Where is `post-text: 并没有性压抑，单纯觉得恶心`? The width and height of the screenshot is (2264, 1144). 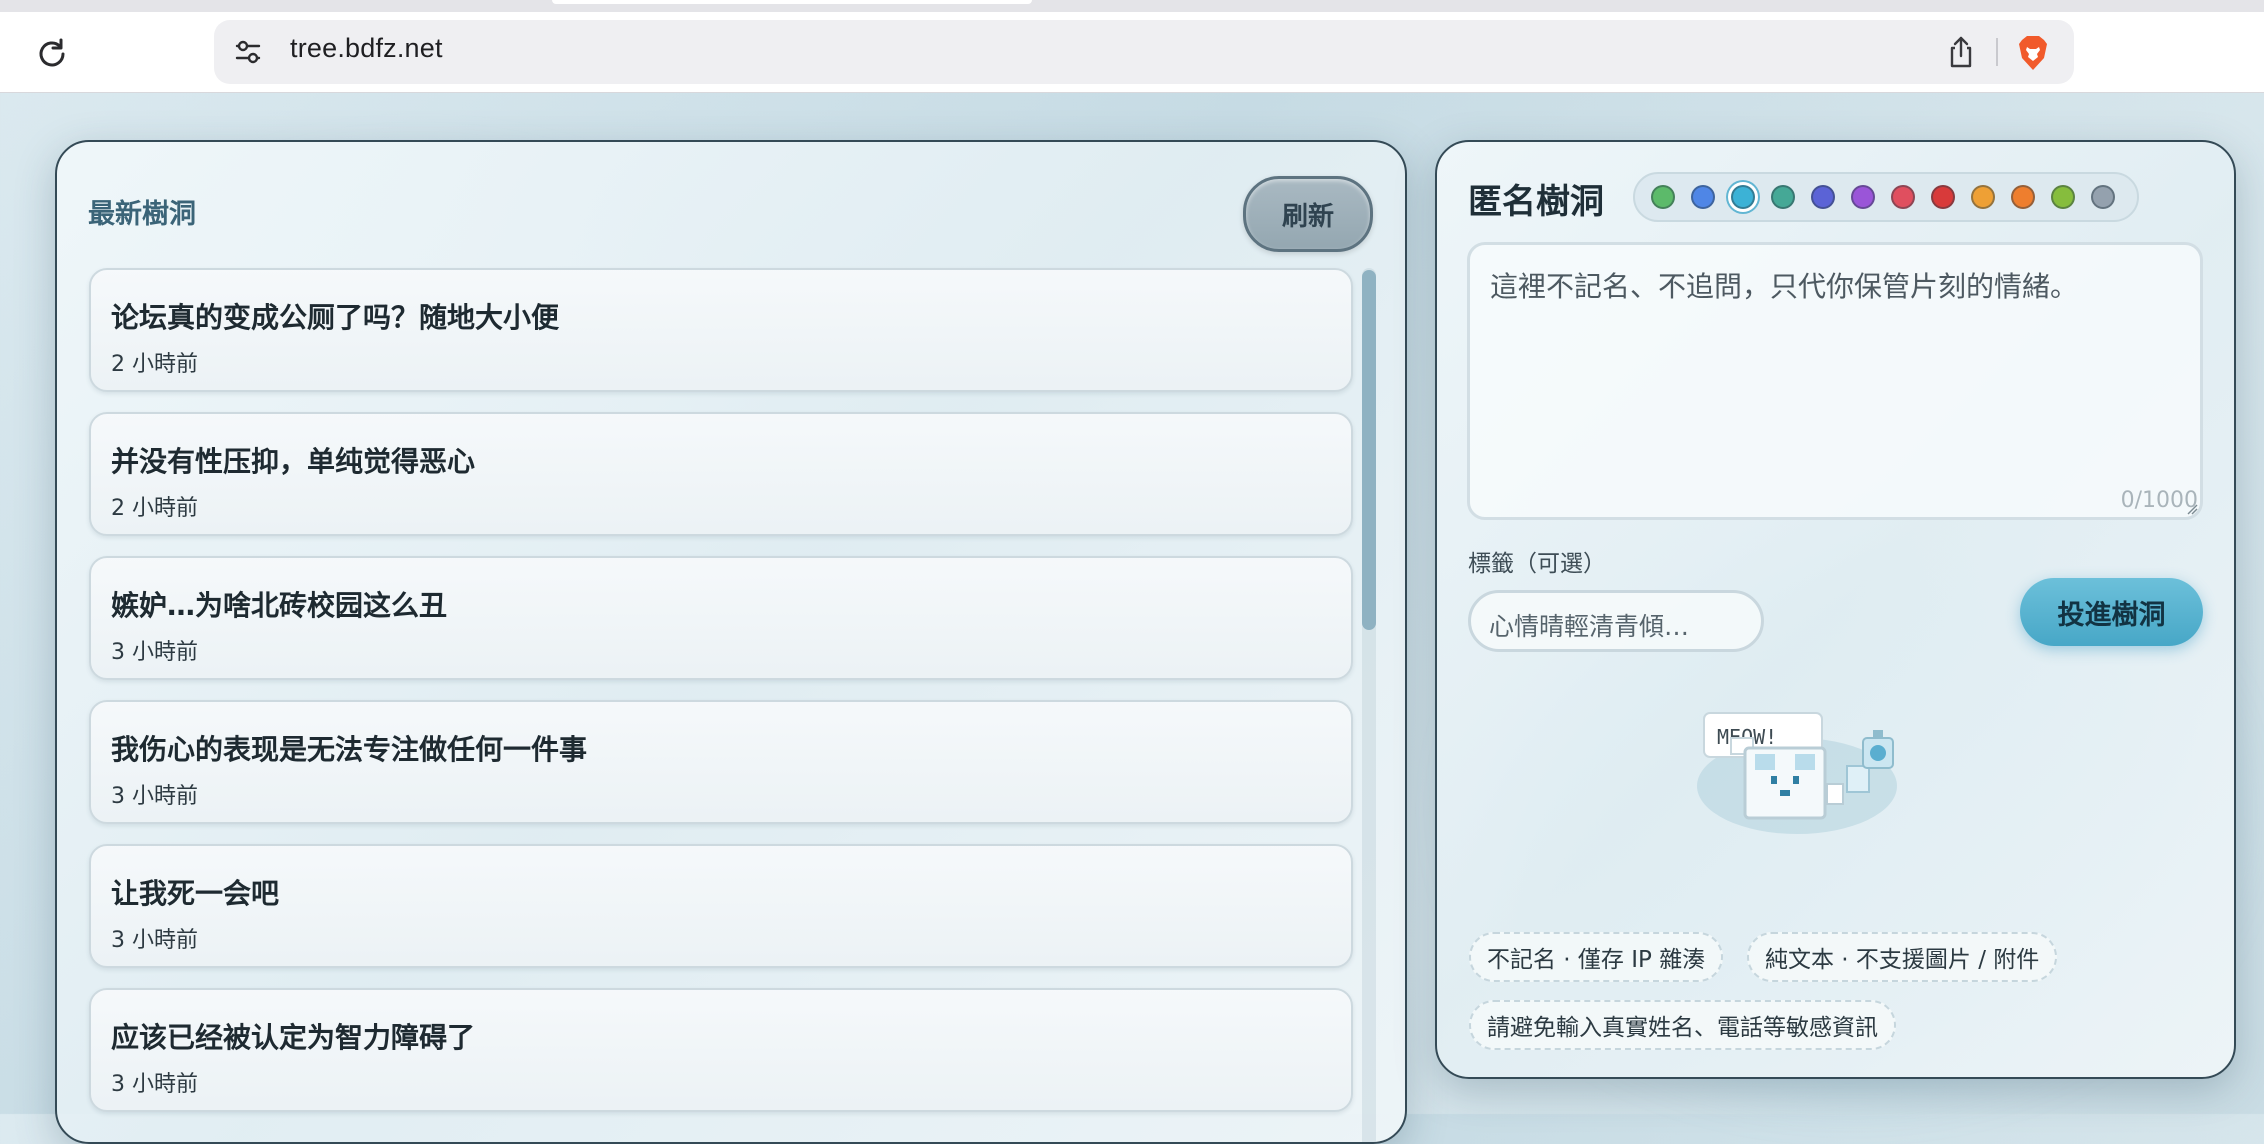 post-text: 并没有性压抑，单纯觉得恶心 is located at coordinates (293, 461).